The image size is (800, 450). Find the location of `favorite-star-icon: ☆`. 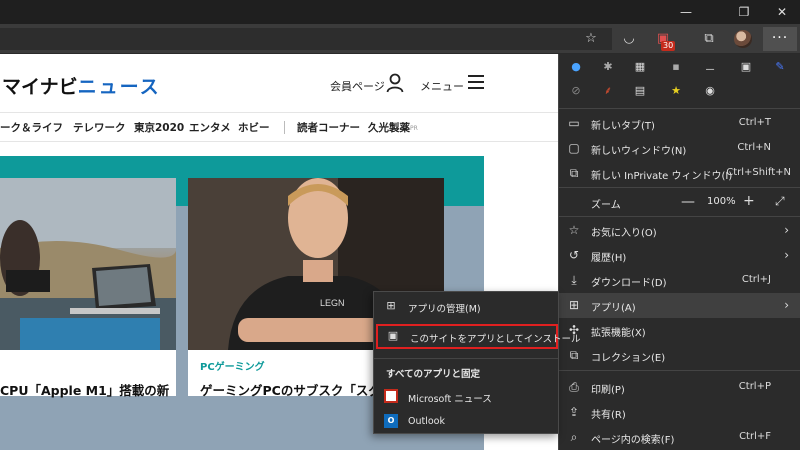

favorite-star-icon: ☆ is located at coordinates (591, 39).